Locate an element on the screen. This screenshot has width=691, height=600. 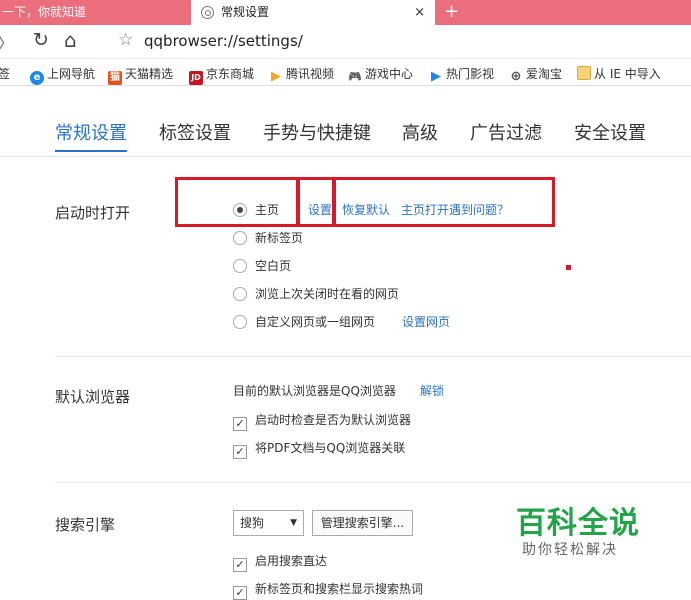
startup-label: 启动时打开 is located at coordinates (93, 213).